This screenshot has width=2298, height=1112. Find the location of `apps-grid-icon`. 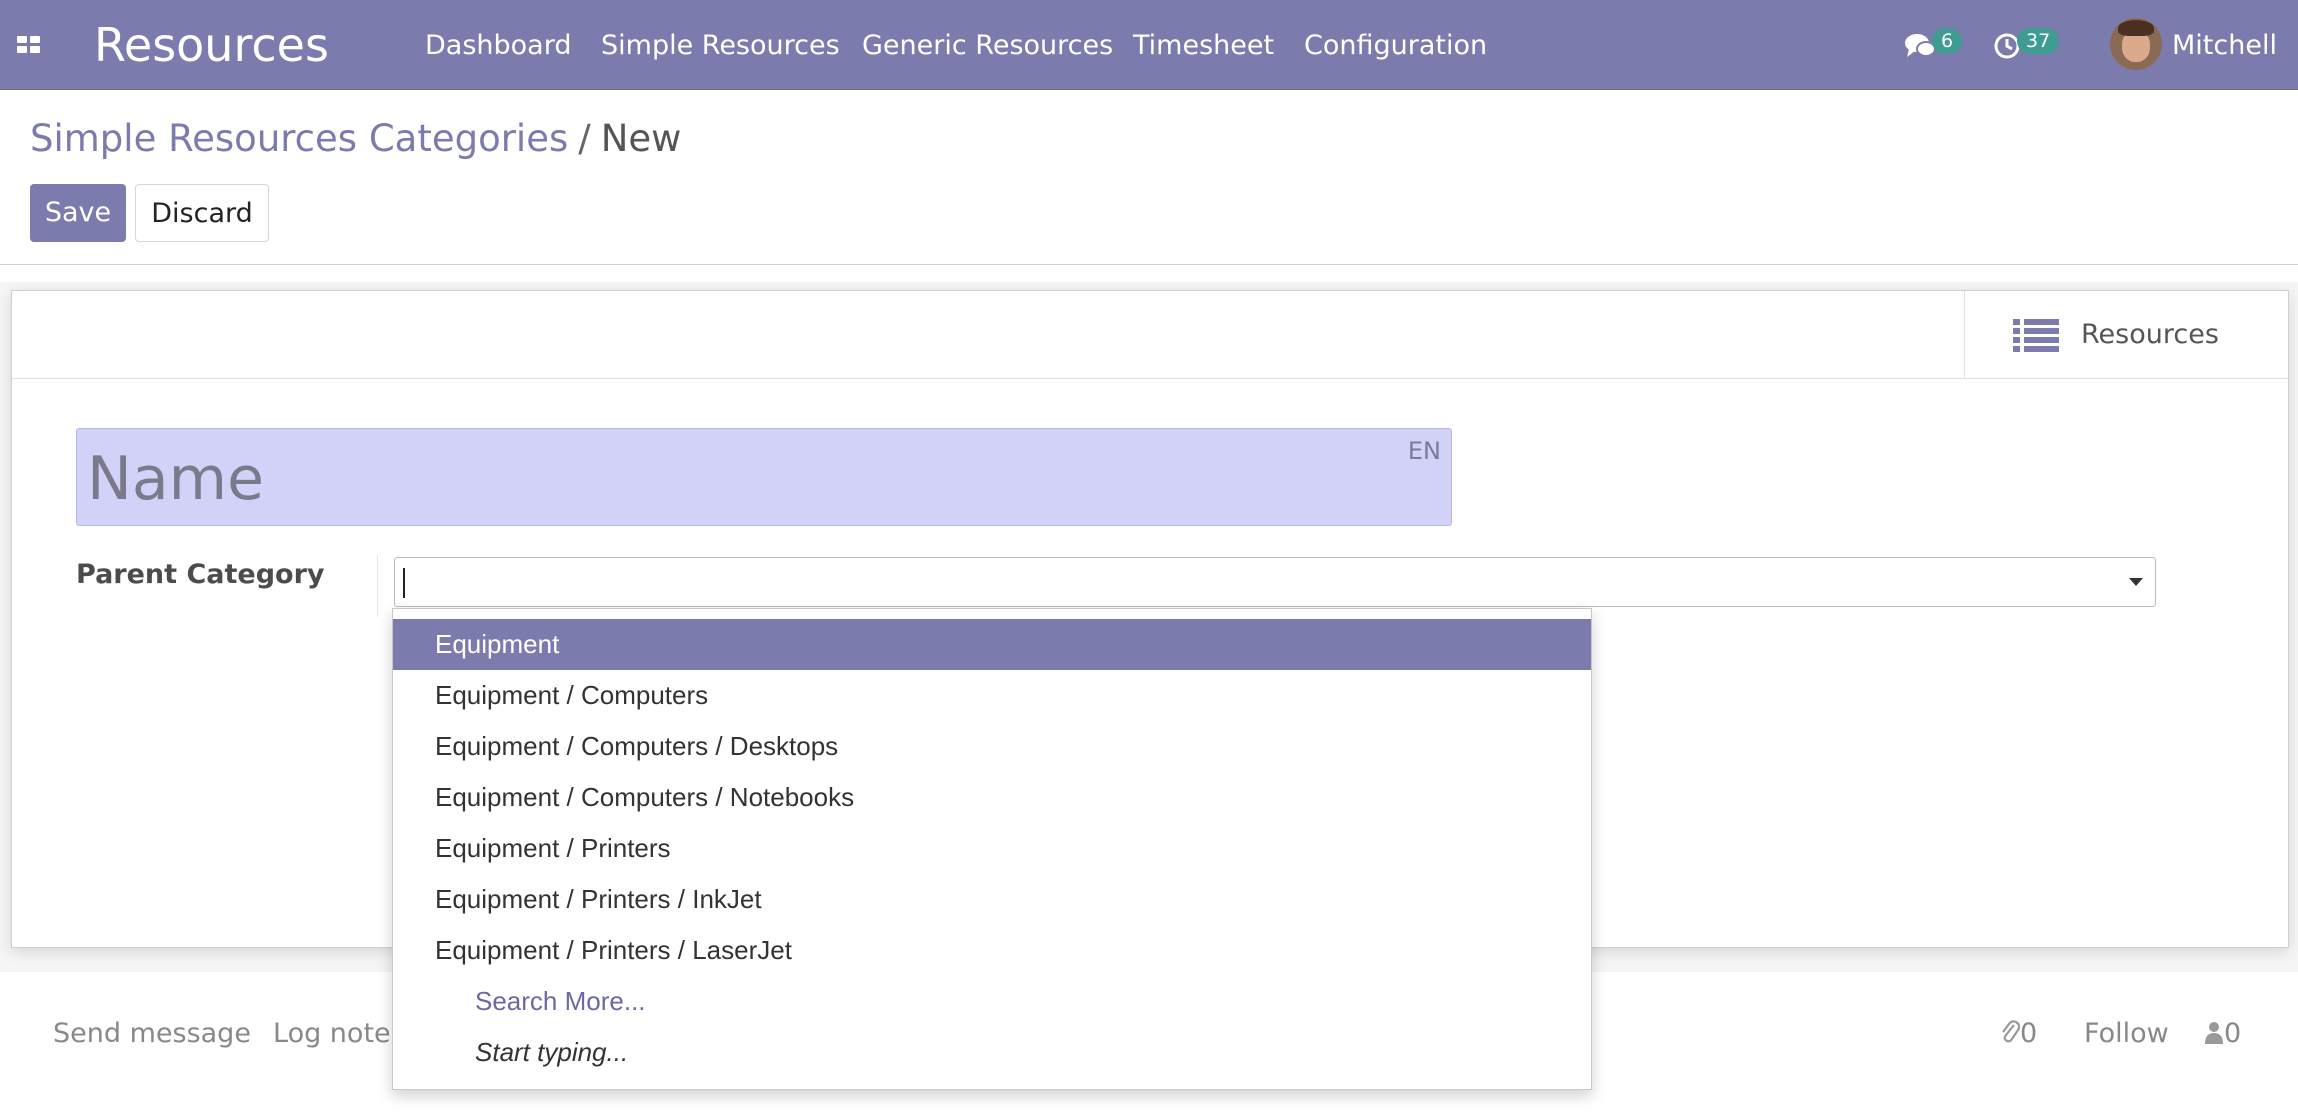

apps-grid-icon is located at coordinates (29, 45).